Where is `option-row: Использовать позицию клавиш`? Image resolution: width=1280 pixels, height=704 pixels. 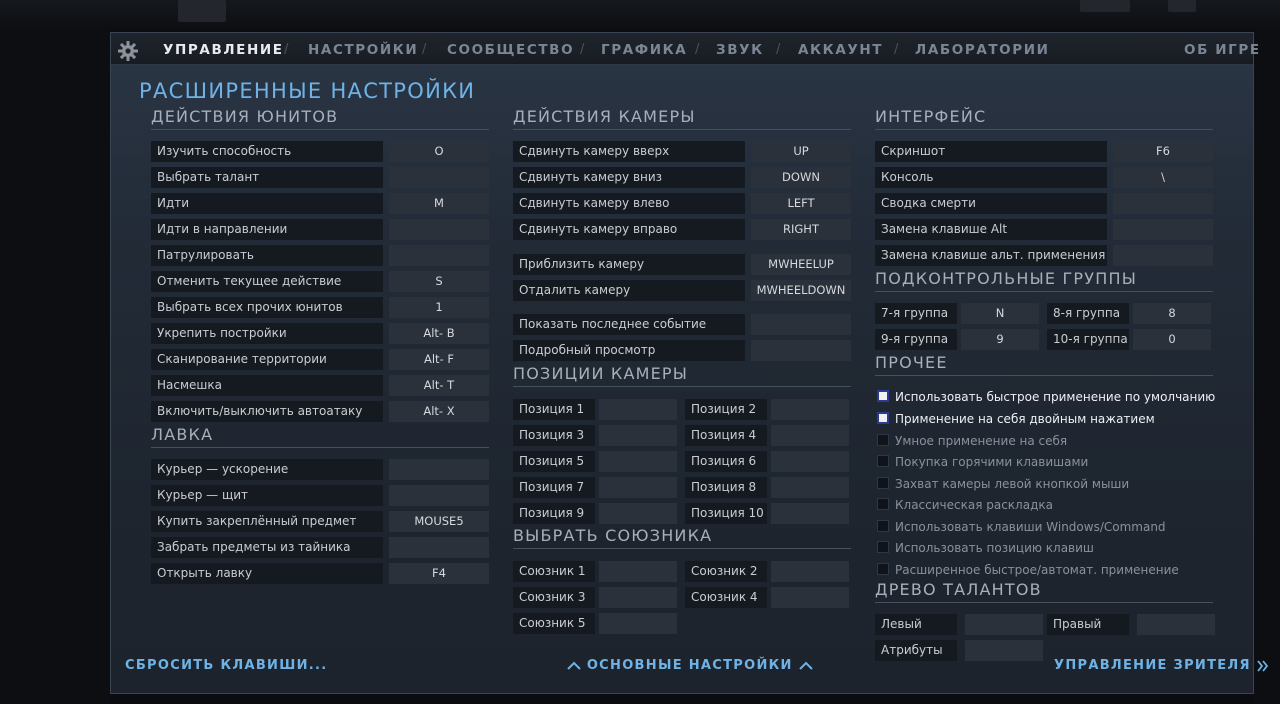 option-row: Использовать позицию клавиш is located at coordinates (1057, 548).